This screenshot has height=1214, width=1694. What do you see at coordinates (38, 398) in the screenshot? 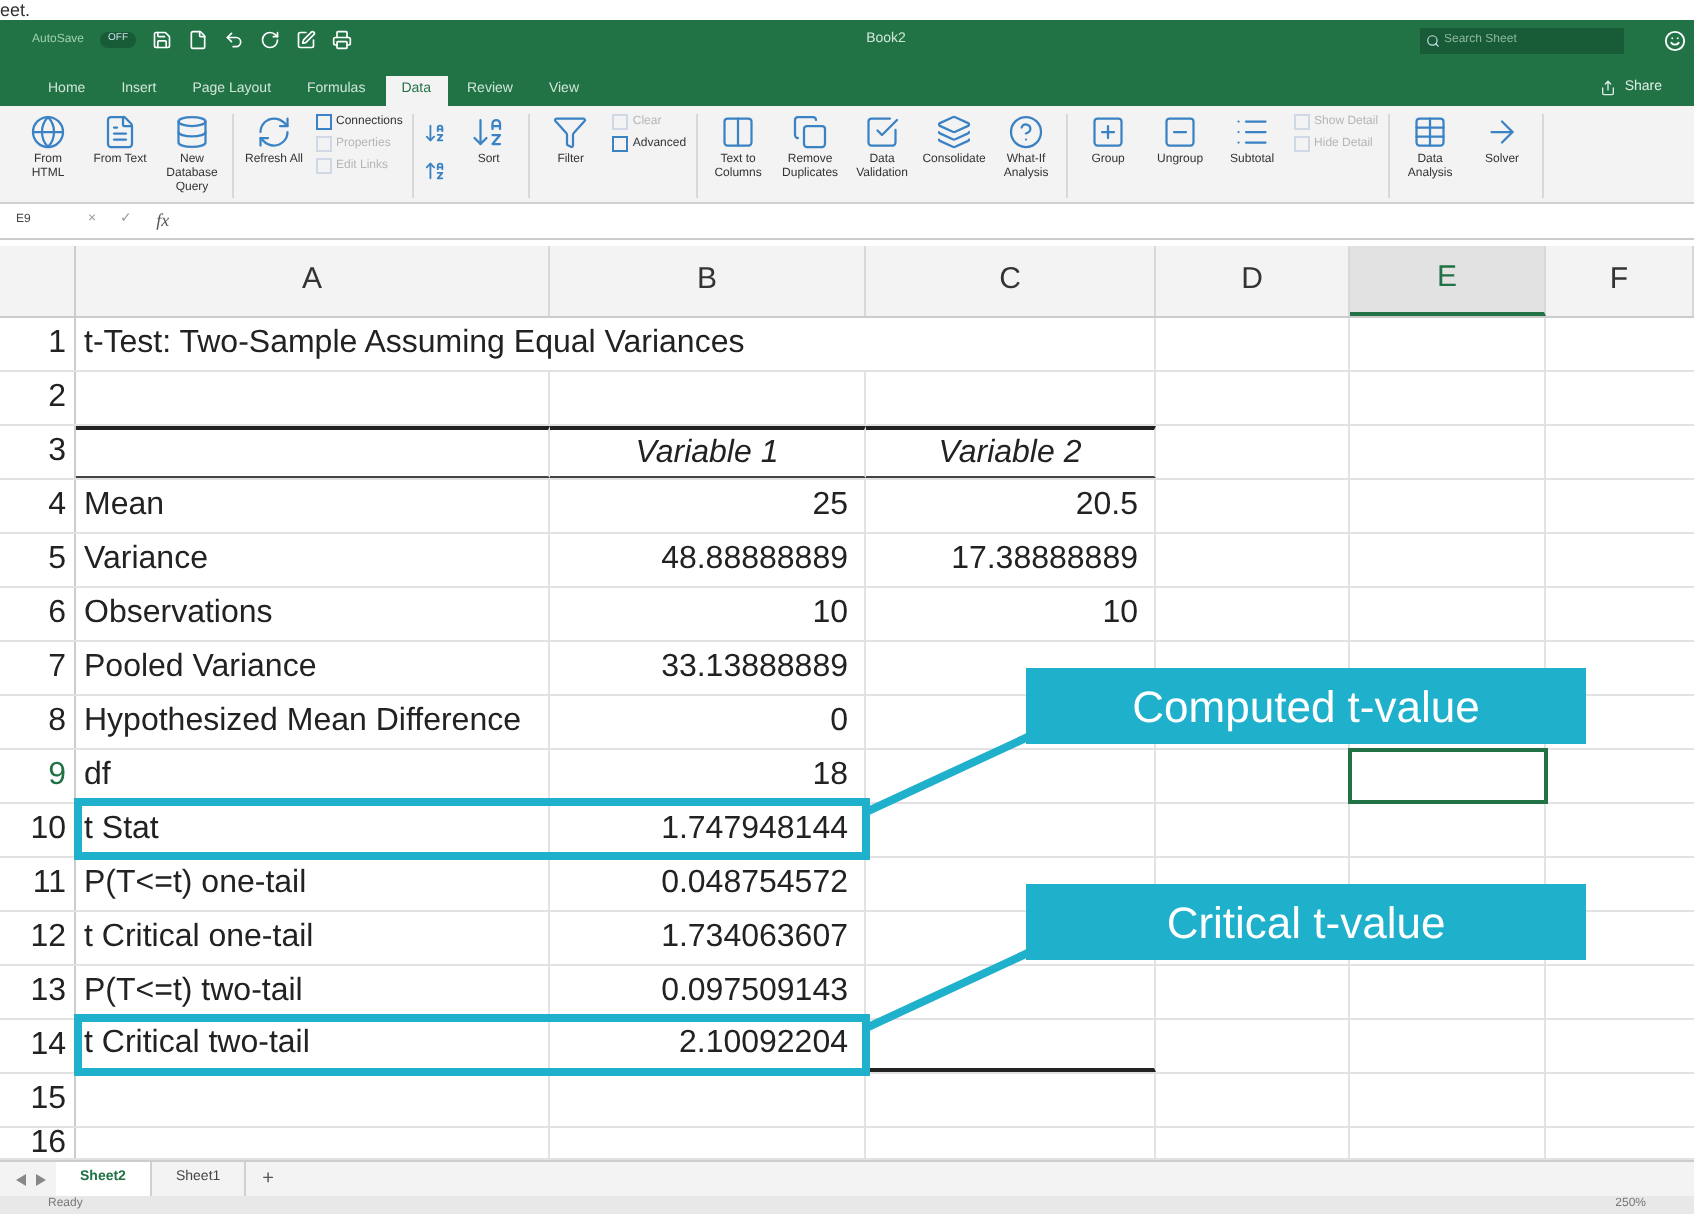
I see `row-header: 2` at bounding box center [38, 398].